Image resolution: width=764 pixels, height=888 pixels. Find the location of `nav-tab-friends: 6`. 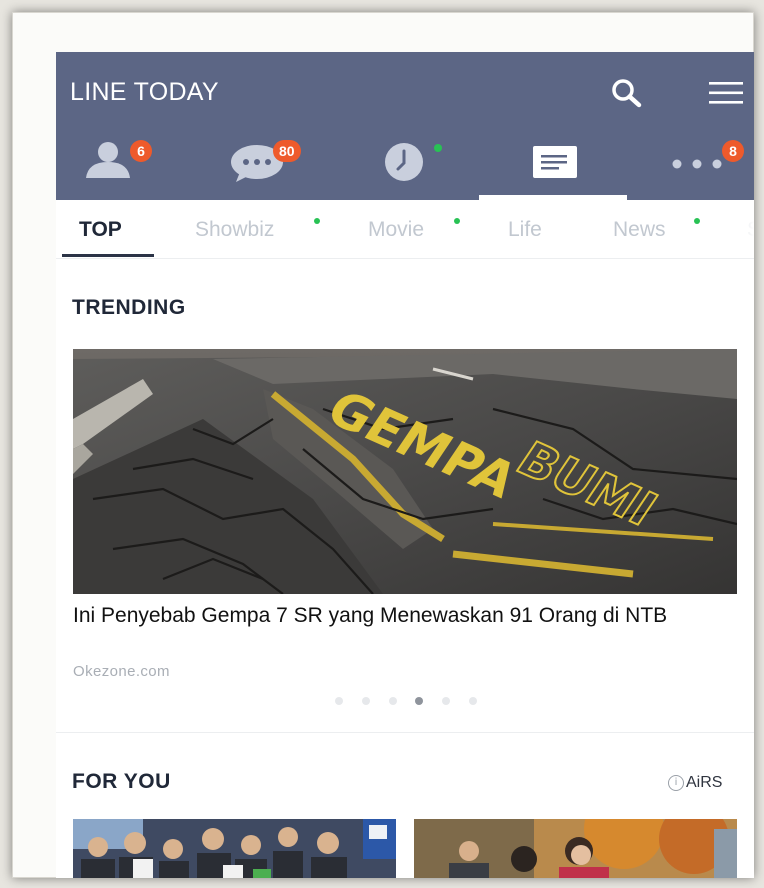

nav-tab-friends: 6 is located at coordinates (118, 163).